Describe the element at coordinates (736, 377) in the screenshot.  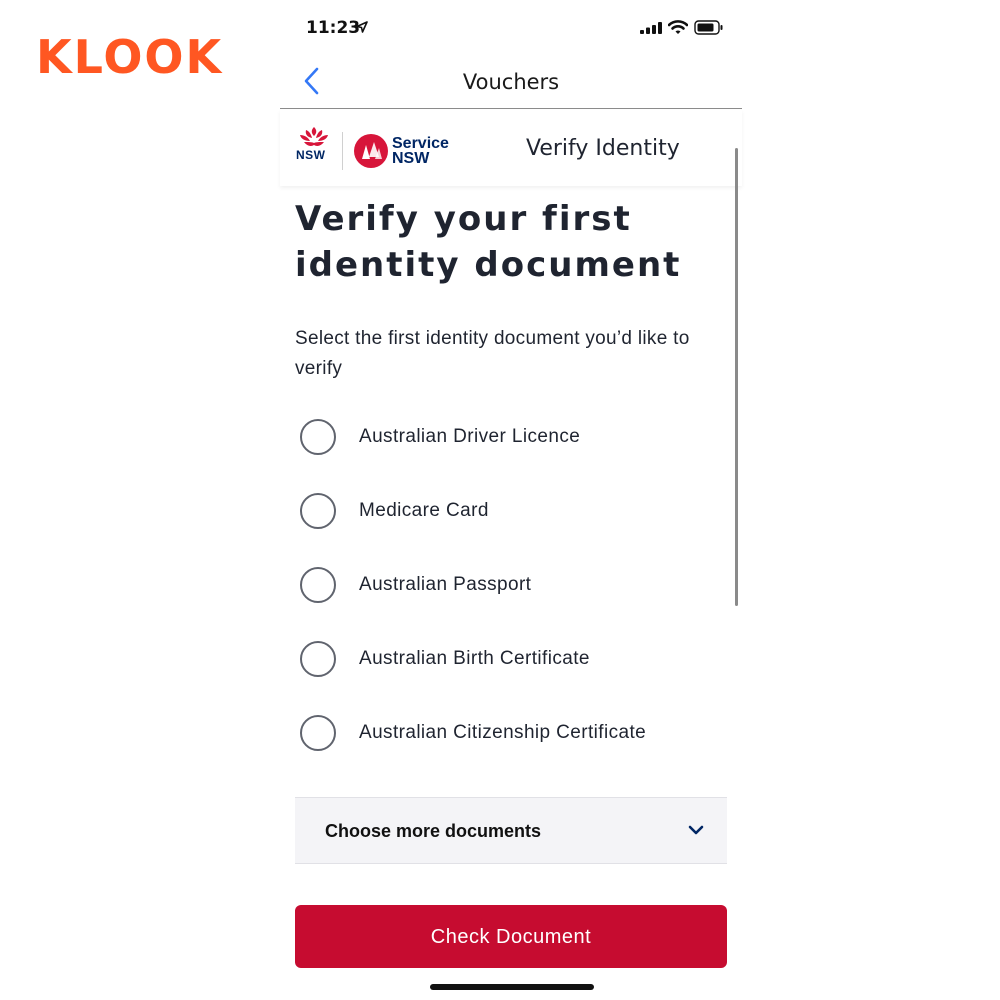
I see `scrollbar` at that location.